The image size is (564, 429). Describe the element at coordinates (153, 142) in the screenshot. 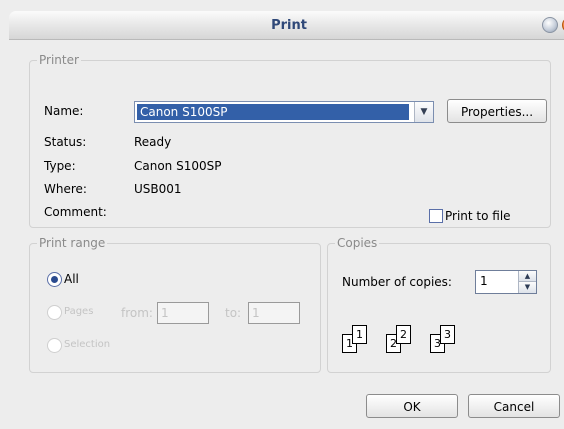

I see `status-value: Ready` at that location.